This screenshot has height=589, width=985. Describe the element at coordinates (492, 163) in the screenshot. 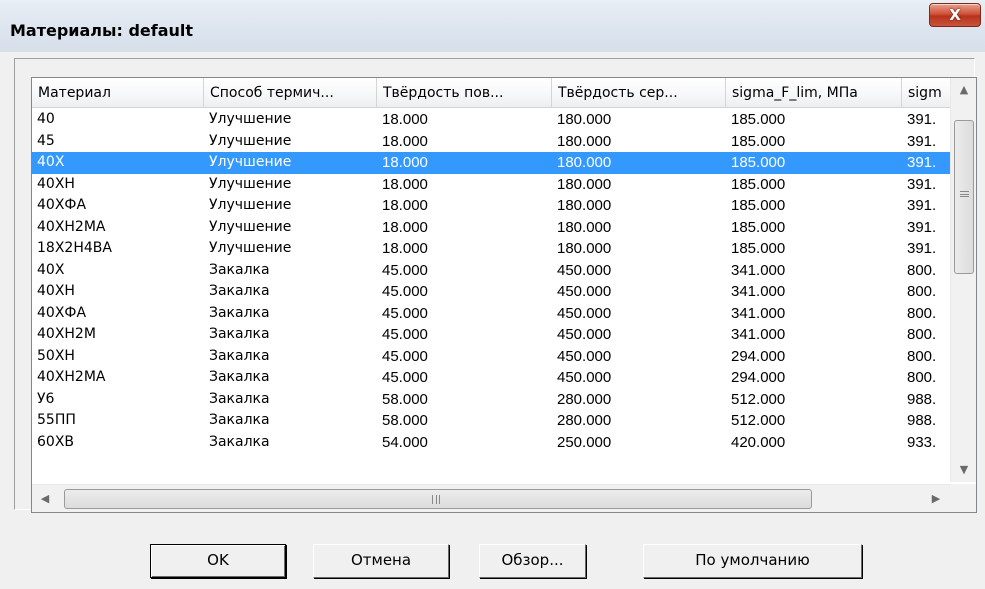

I see `table-row: 40Х Улучшение 18.000 180.000 185.000 391.` at that location.